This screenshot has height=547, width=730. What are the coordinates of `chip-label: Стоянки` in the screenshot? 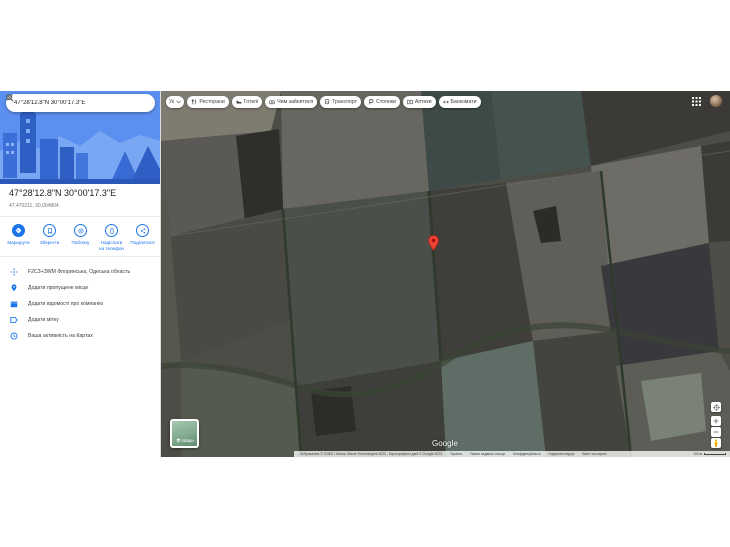 It's located at (386, 102).